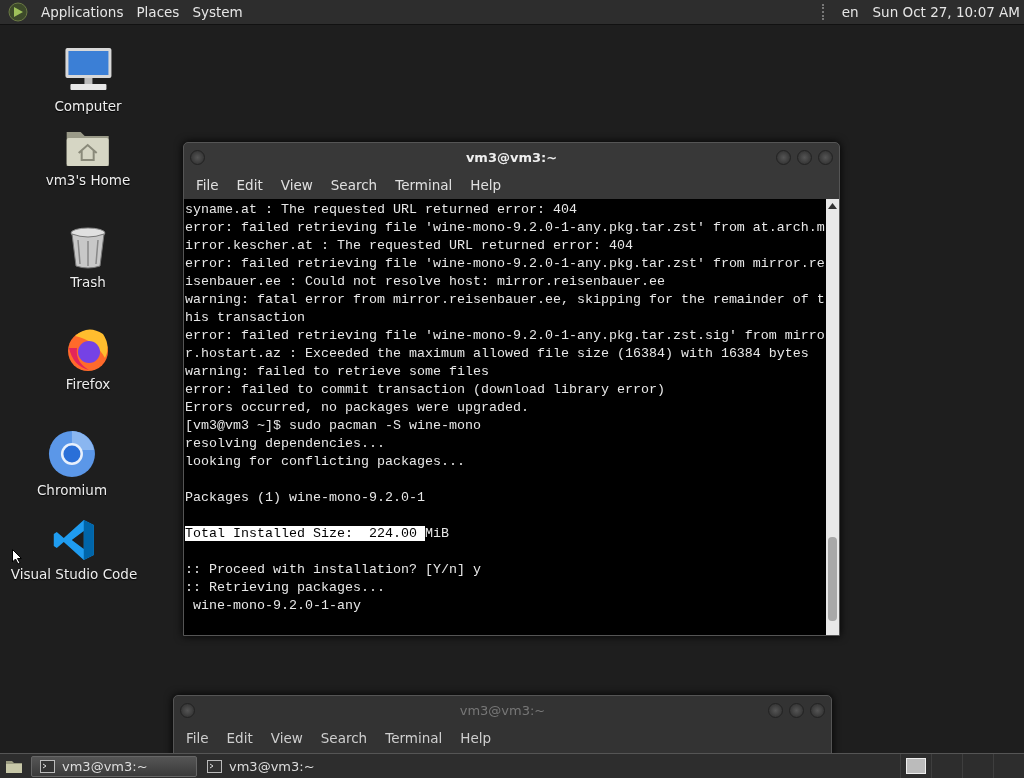 The width and height of the screenshot is (1024, 778). Describe the element at coordinates (296, 185) in the screenshot. I see `menu-item: View` at that location.